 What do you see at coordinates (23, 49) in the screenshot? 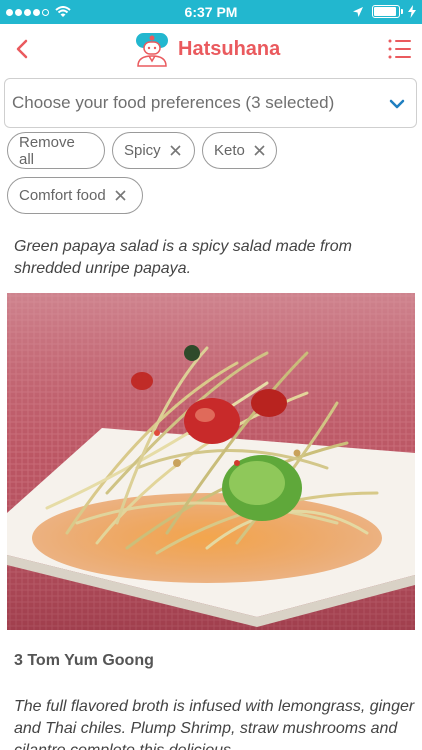
I see `back-chevron-icon` at bounding box center [23, 49].